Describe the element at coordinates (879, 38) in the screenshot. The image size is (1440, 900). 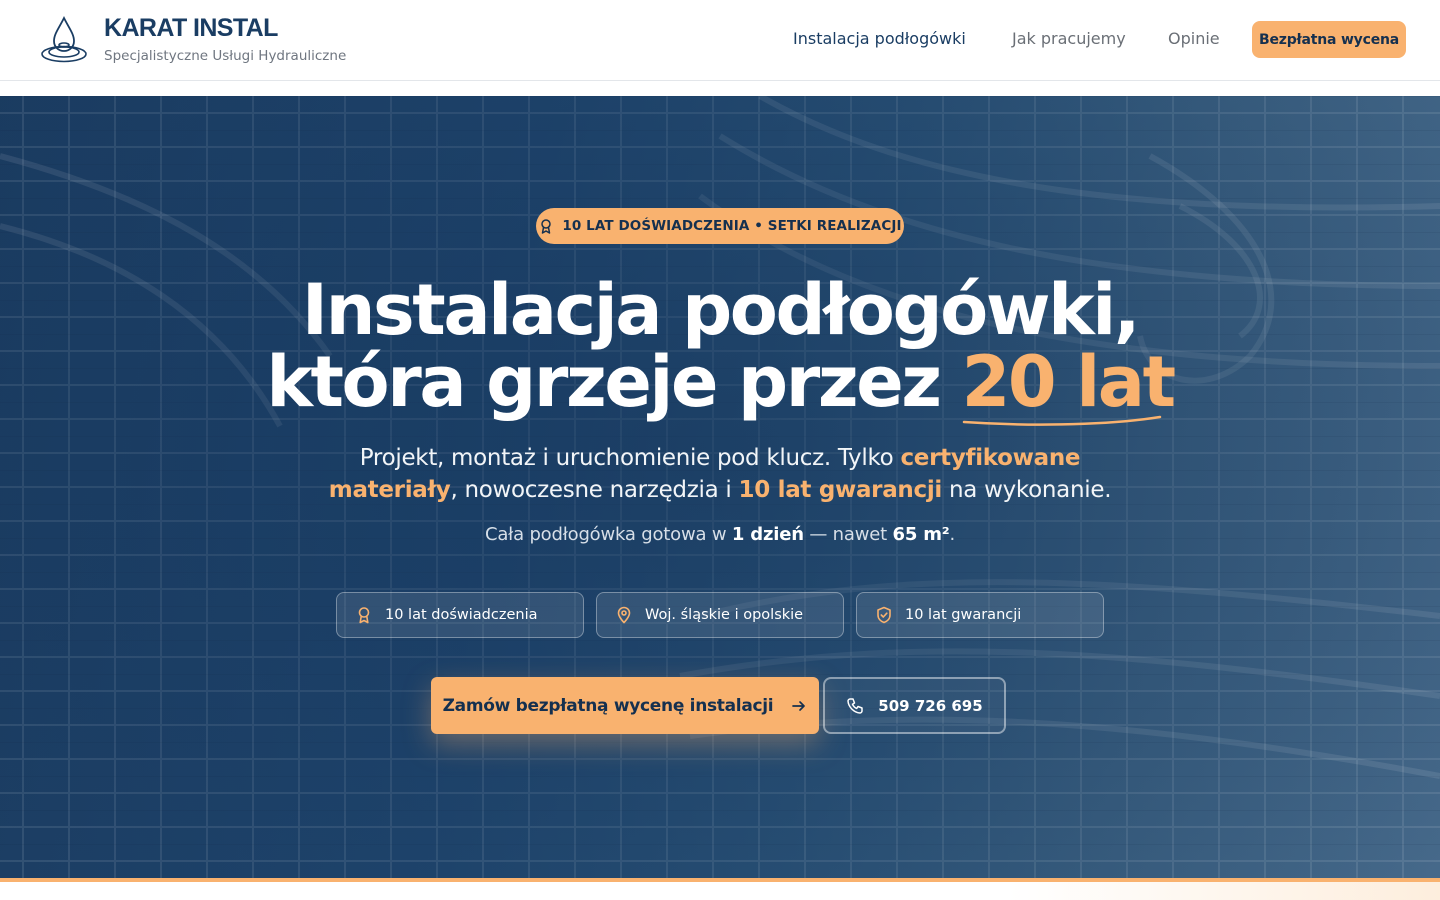
I see `nav-link-instalacja: Instalacja podłogówki` at that location.